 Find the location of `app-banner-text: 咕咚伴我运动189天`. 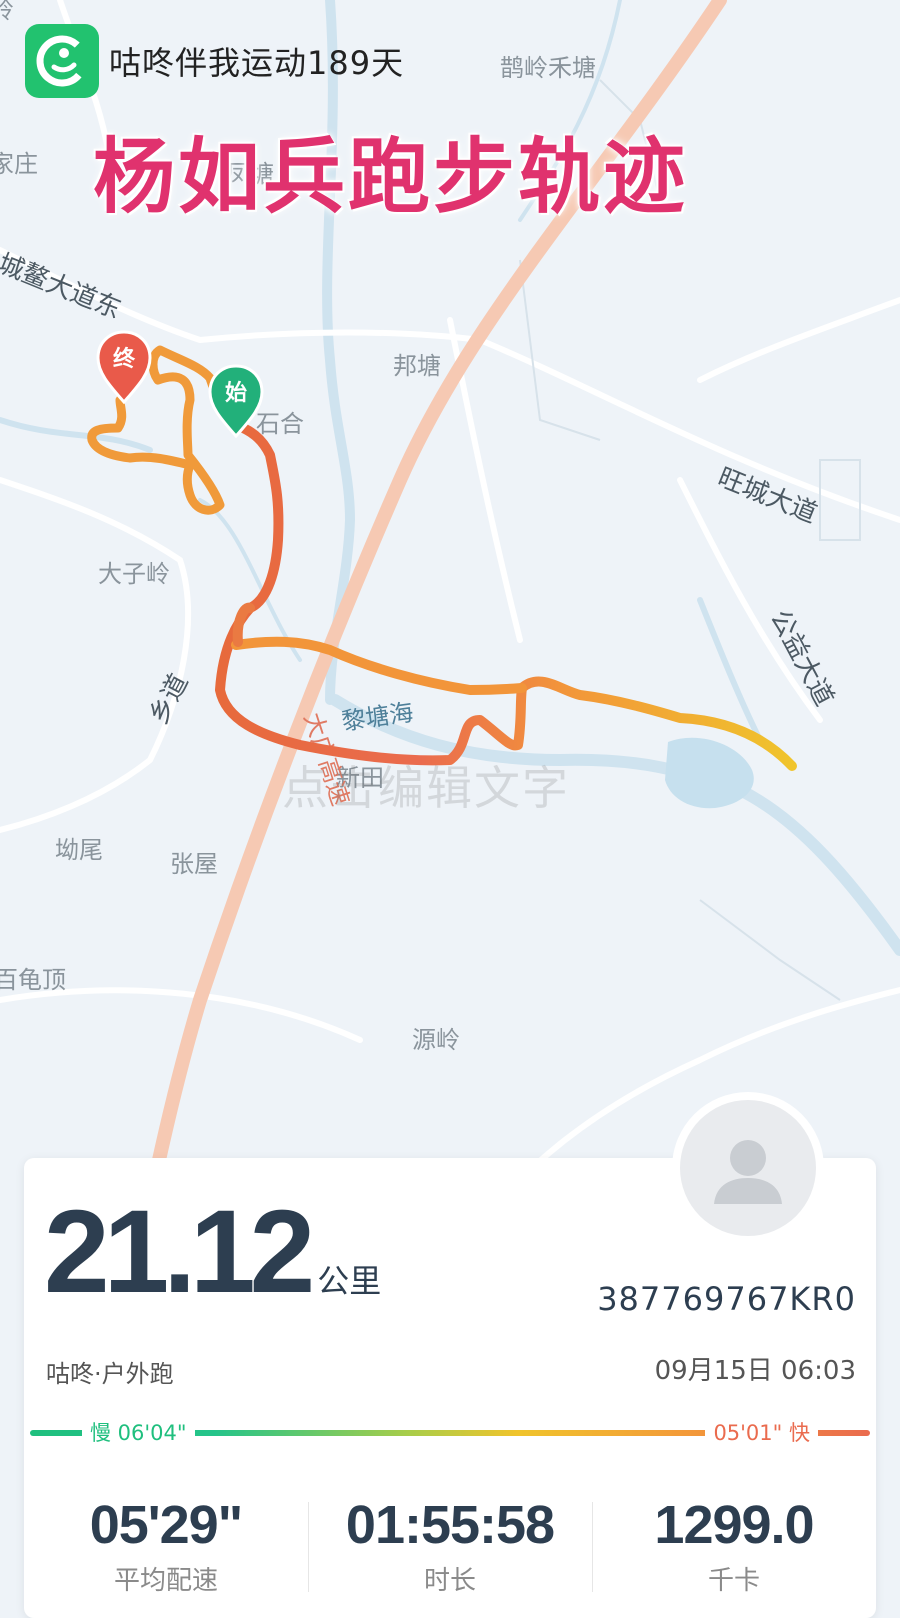

app-banner-text: 咕咚伴我运动189天 is located at coordinates (257, 63).